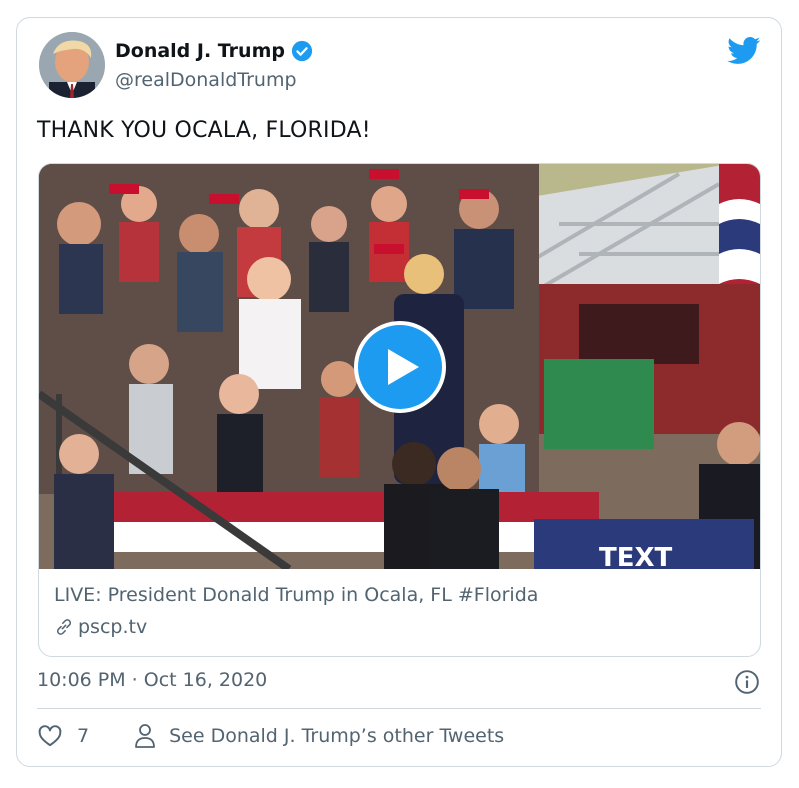 This screenshot has width=799, height=788. Describe the element at coordinates (403, 367) in the screenshot. I see `play-icon` at that location.